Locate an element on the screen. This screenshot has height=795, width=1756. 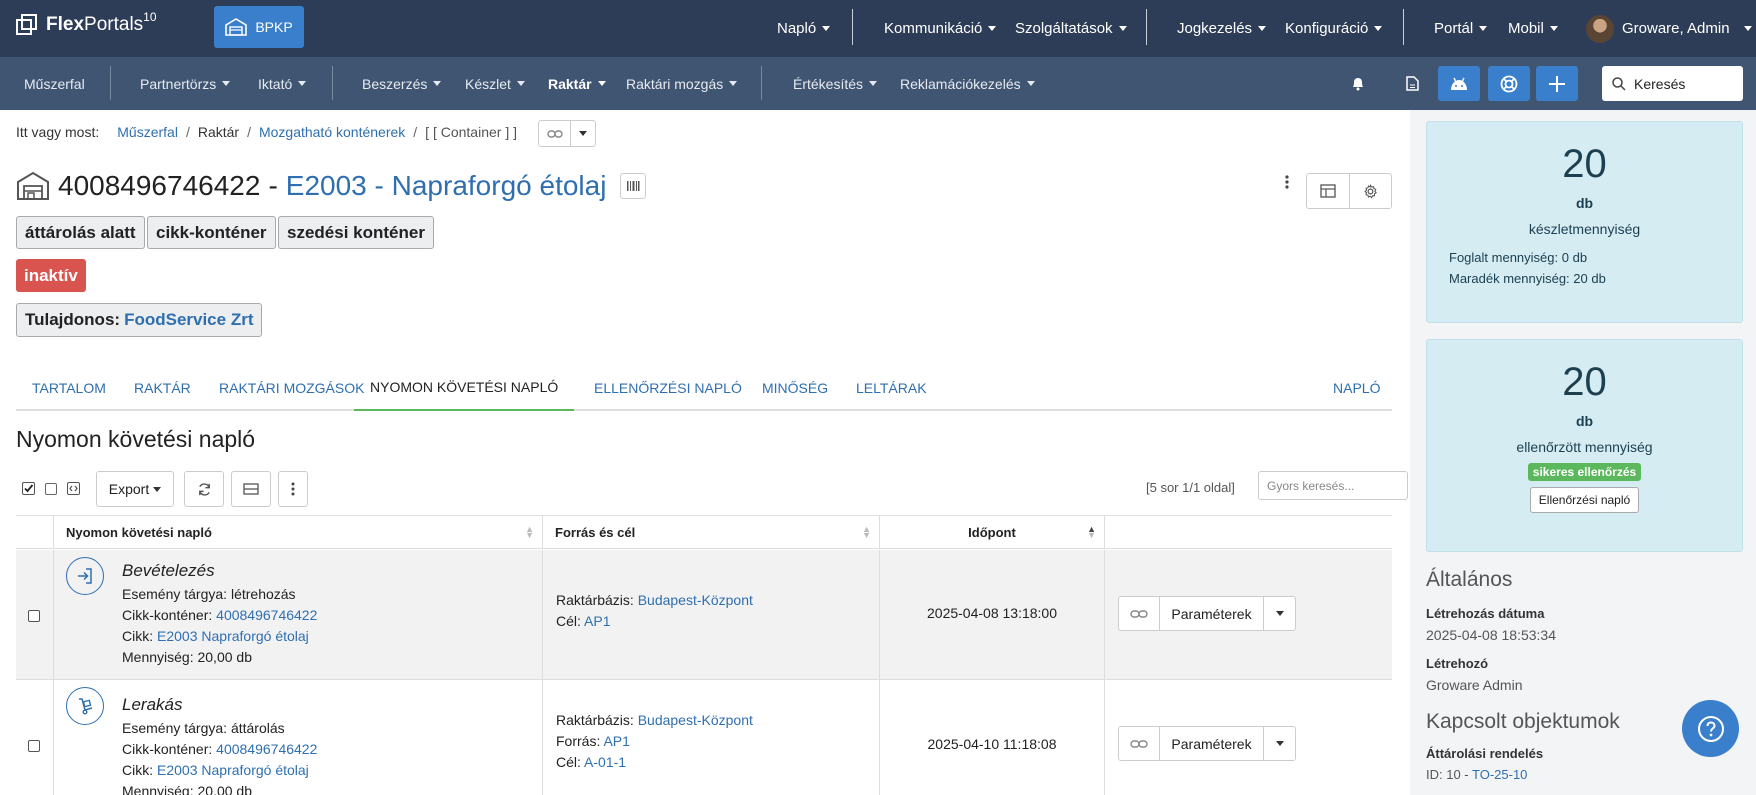
divider is located at coordinates (1403, 27).